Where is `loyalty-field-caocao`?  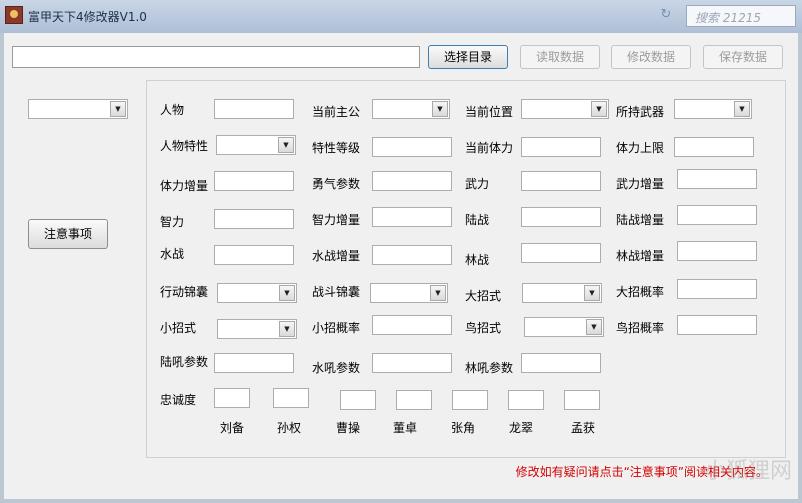 loyalty-field-caocao is located at coordinates (358, 400).